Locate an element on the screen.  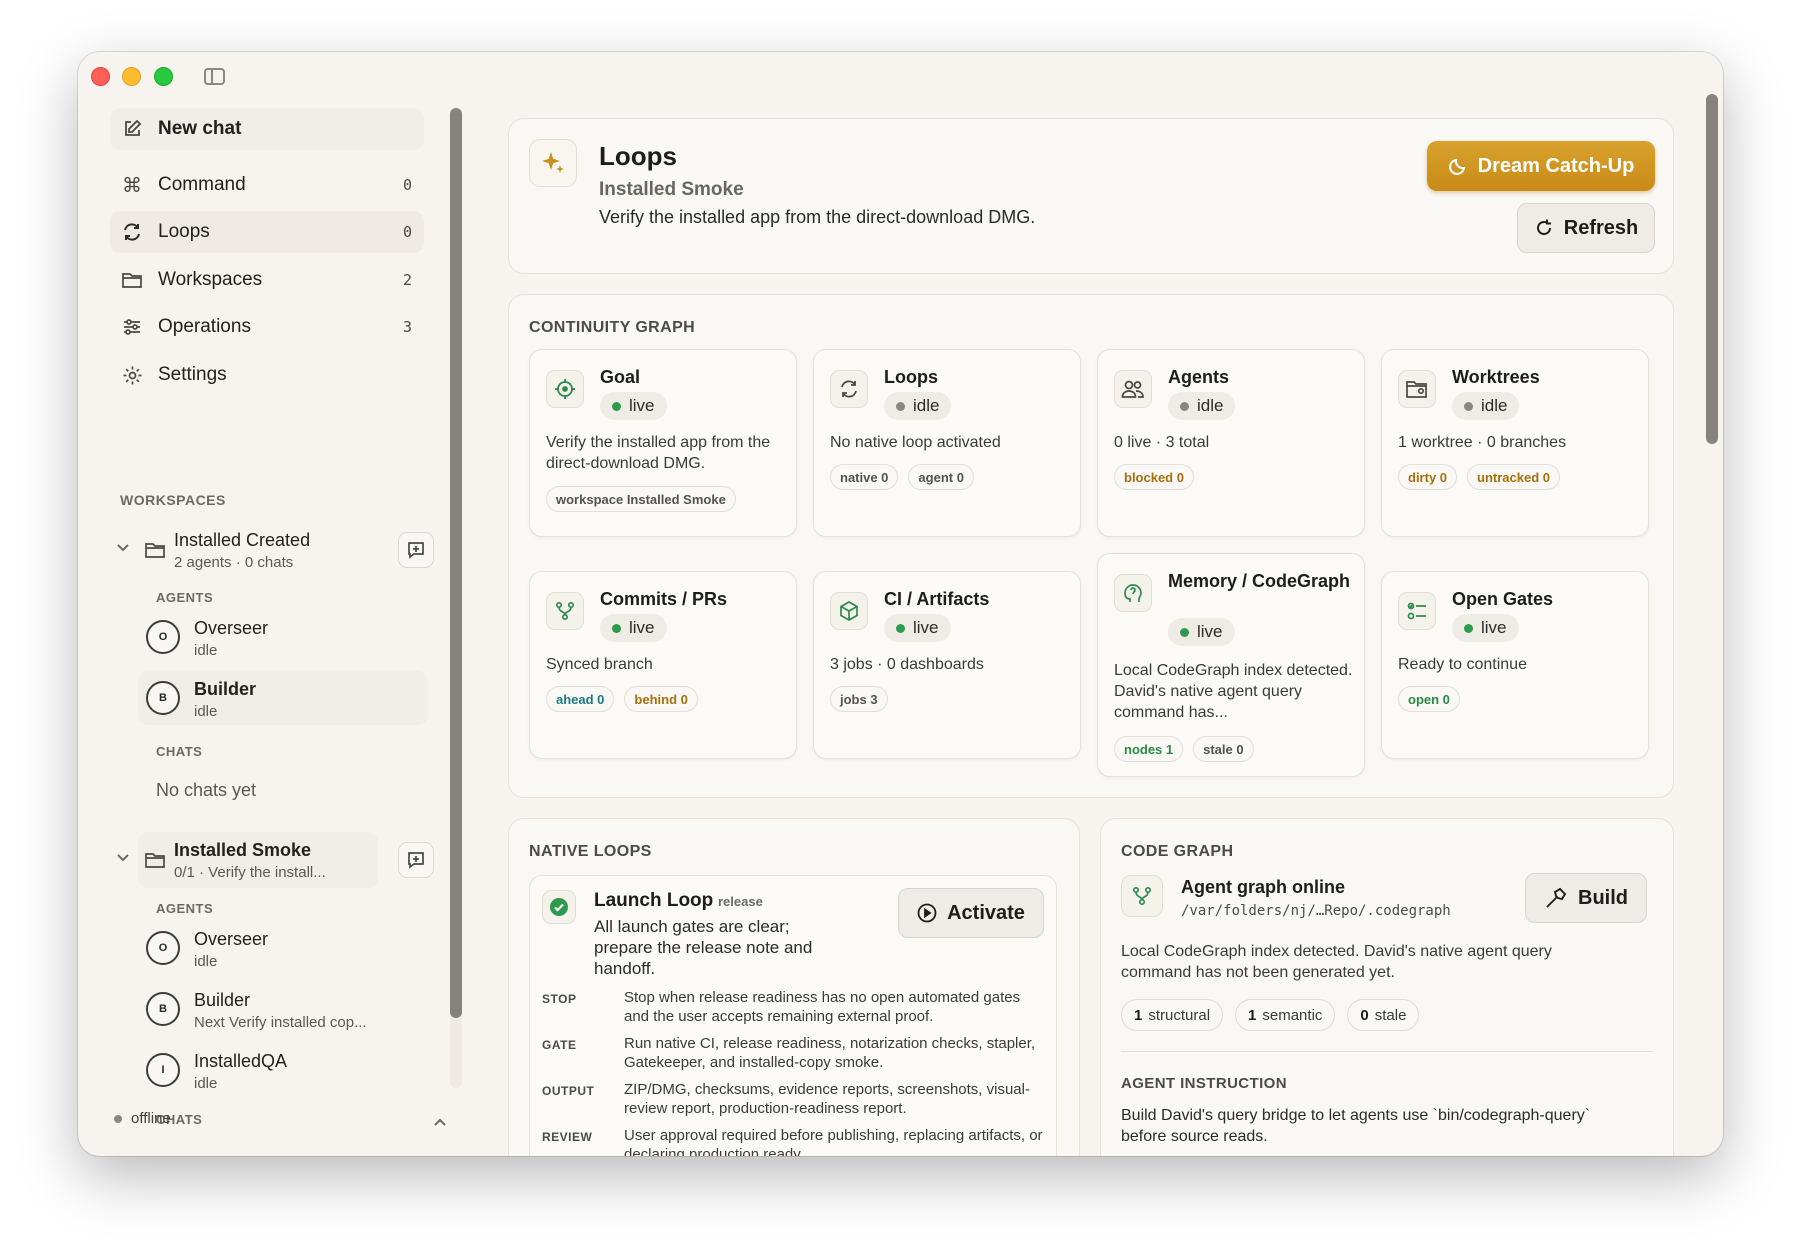
sidebar-scrollbar-thumb is located at coordinates (456, 563).